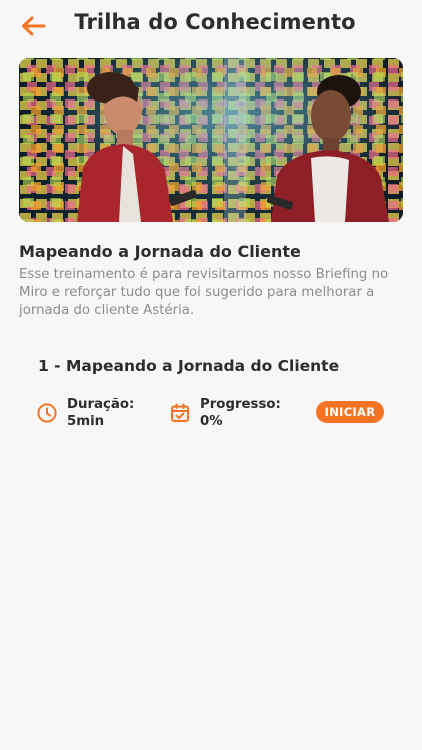  Describe the element at coordinates (101, 404) in the screenshot. I see `duration-label: Duração:` at that location.